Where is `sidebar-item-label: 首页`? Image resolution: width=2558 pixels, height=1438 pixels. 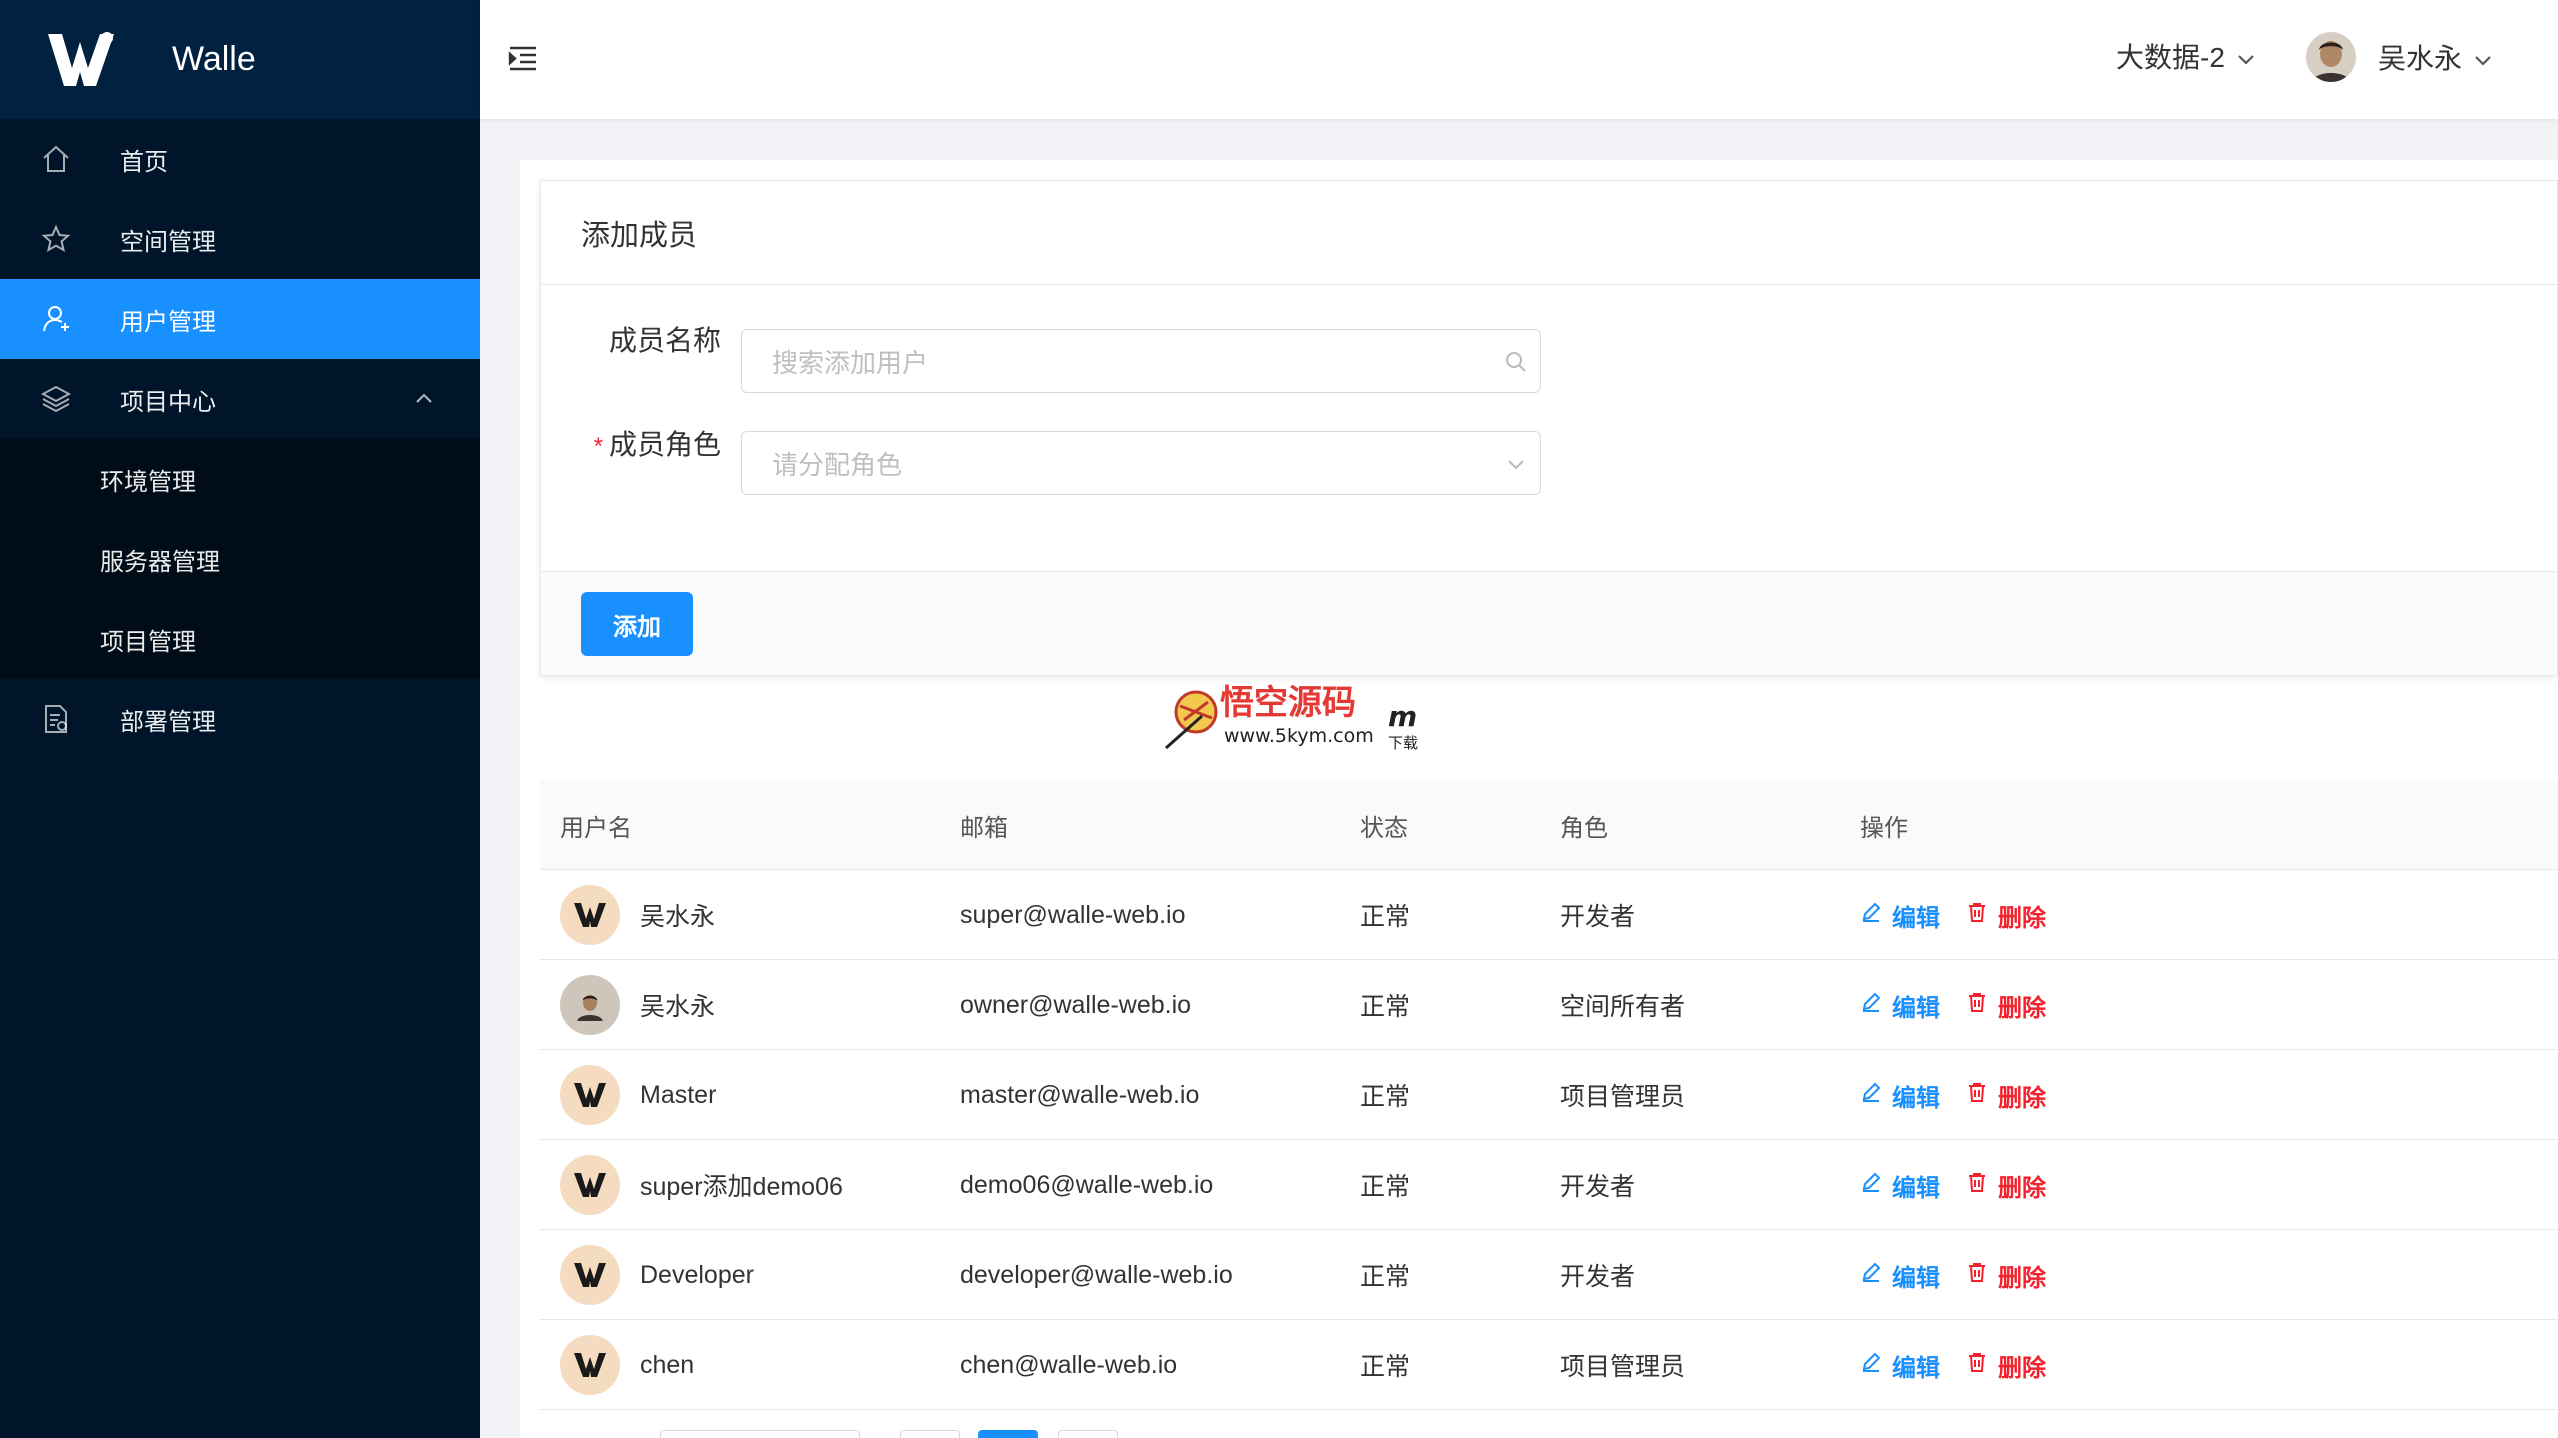 sidebar-item-label: 首页 is located at coordinates (144, 162).